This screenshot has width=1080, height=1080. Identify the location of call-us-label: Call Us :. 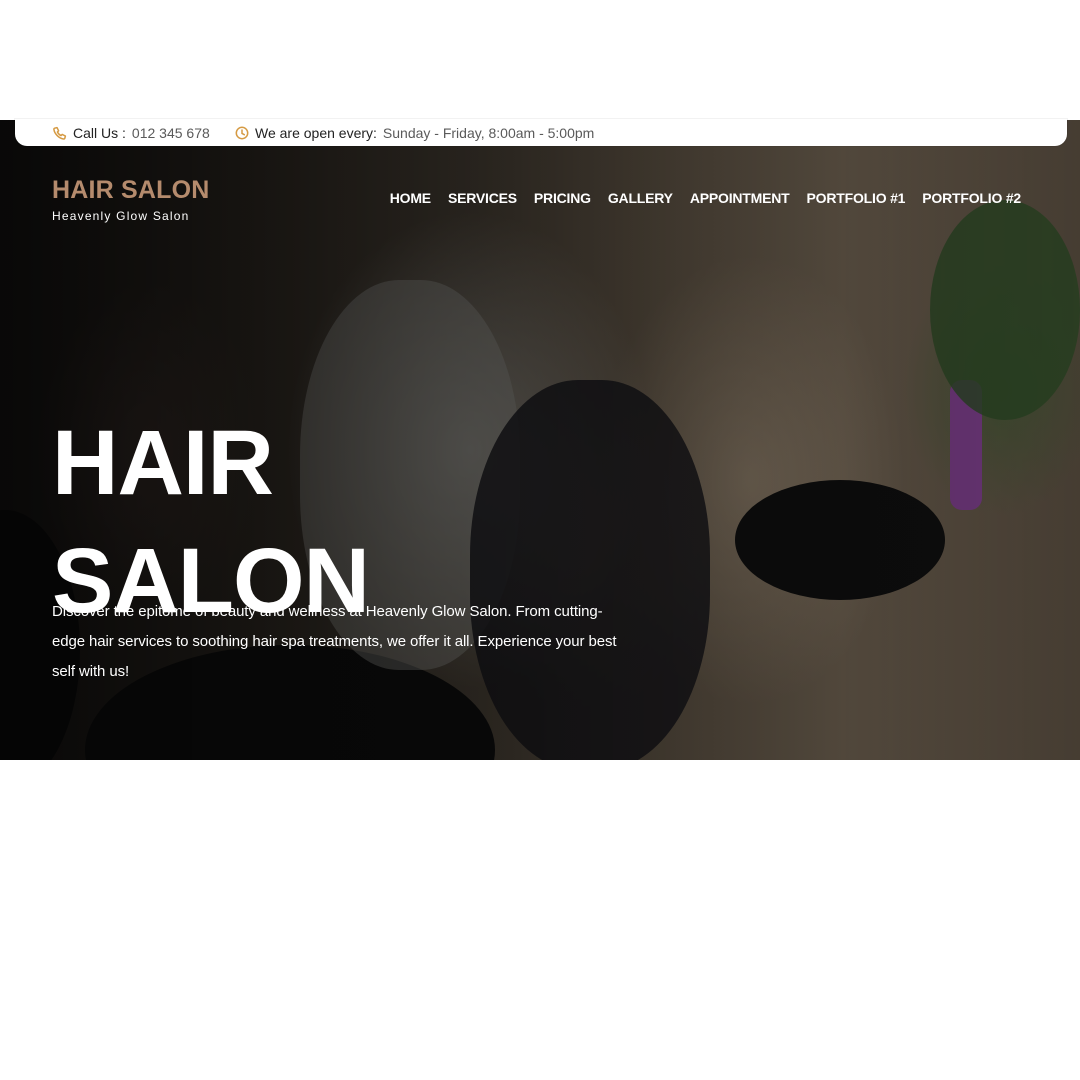
(99, 133).